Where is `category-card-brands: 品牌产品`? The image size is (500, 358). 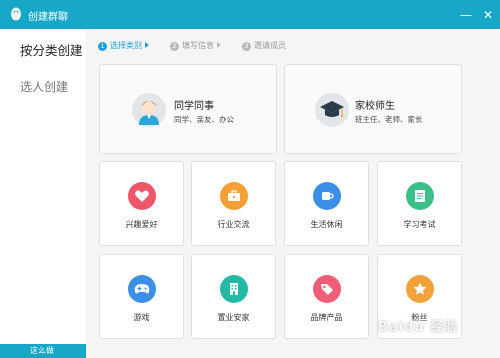
category-card-brands: 品牌产品 is located at coordinates (326, 296).